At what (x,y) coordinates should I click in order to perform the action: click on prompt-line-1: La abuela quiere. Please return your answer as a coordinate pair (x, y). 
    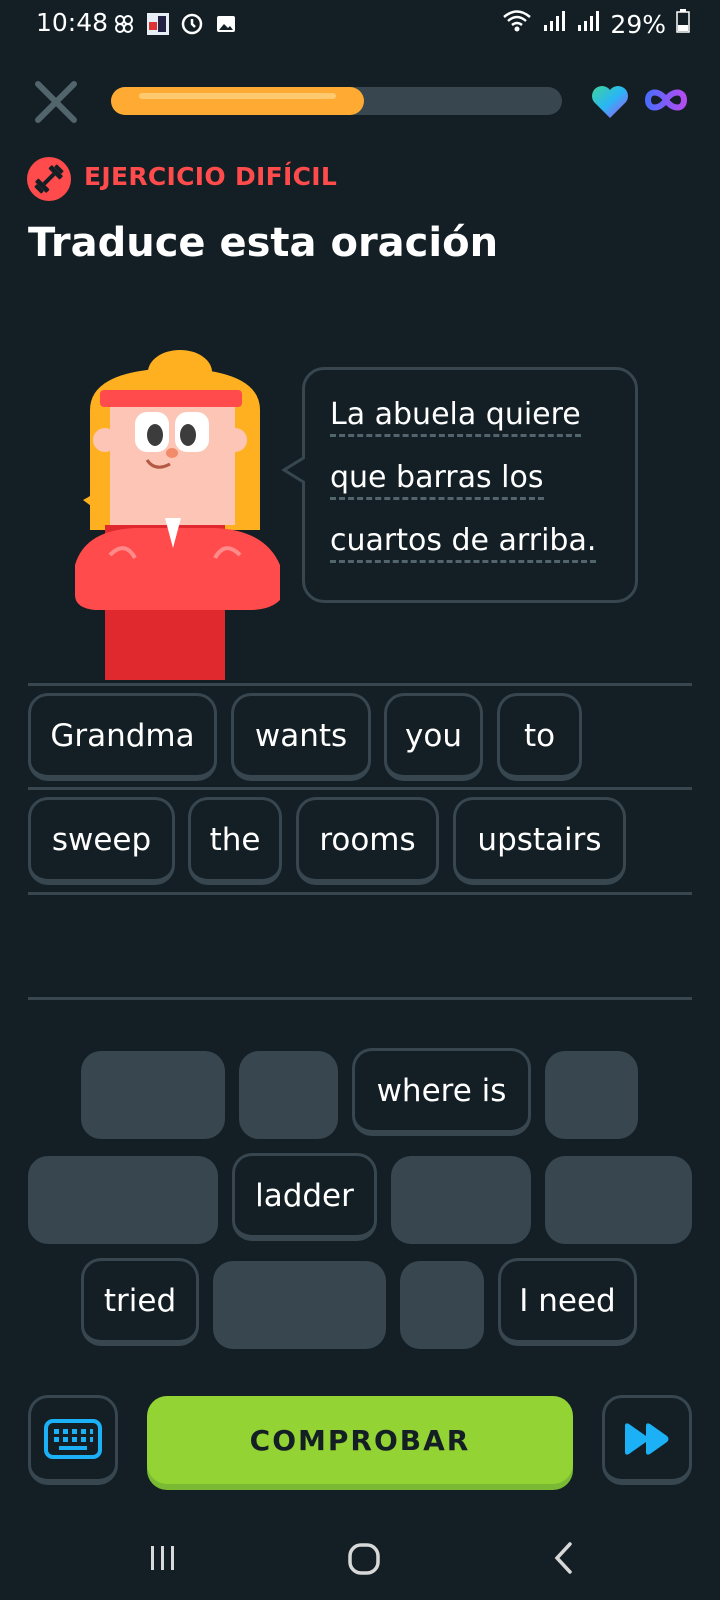
    Looking at the image, I should click on (455, 418).